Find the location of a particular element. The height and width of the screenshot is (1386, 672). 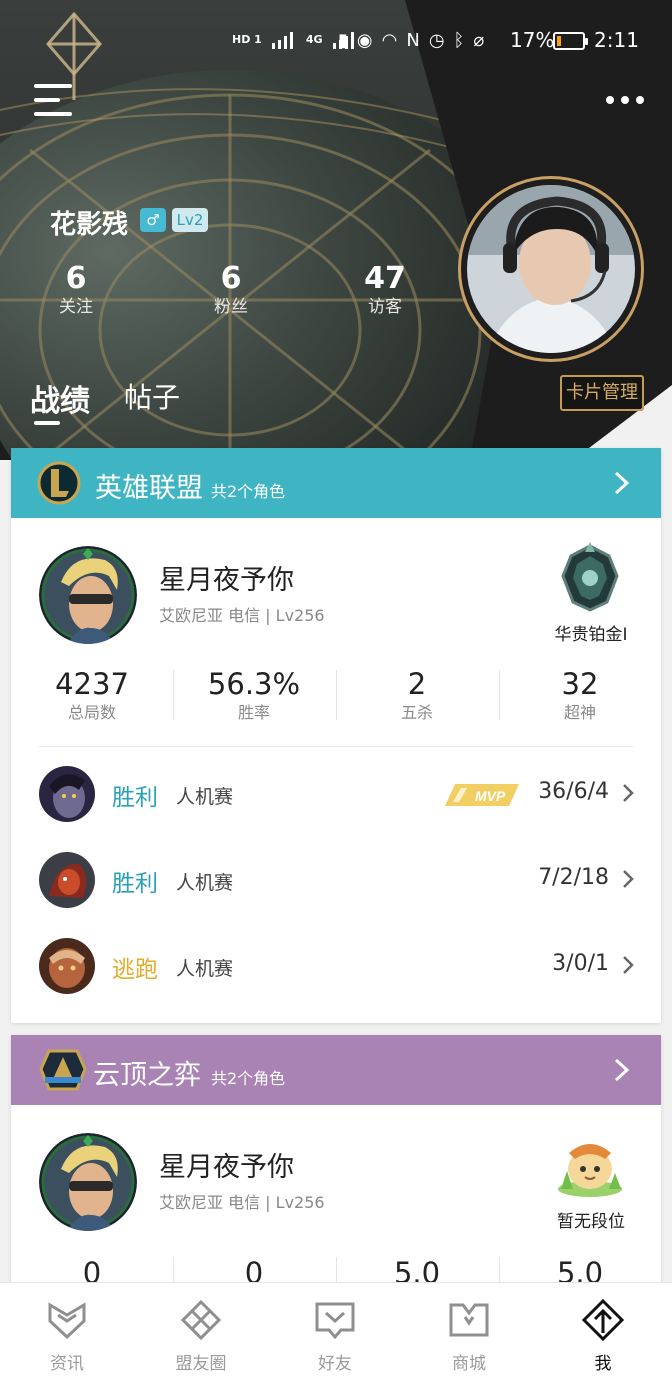

battery-percent: 17% is located at coordinates (532, 40).